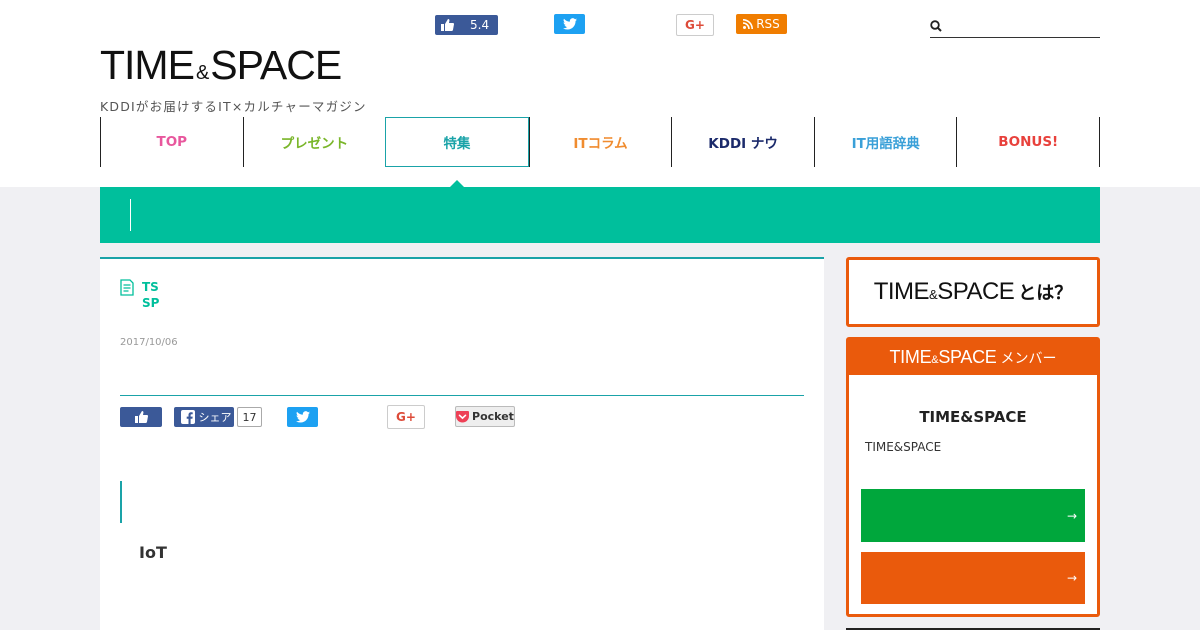 Image resolution: width=1200 pixels, height=630 pixels. Describe the element at coordinates (153, 552) in the screenshot. I see `article-heading: IoT` at that location.